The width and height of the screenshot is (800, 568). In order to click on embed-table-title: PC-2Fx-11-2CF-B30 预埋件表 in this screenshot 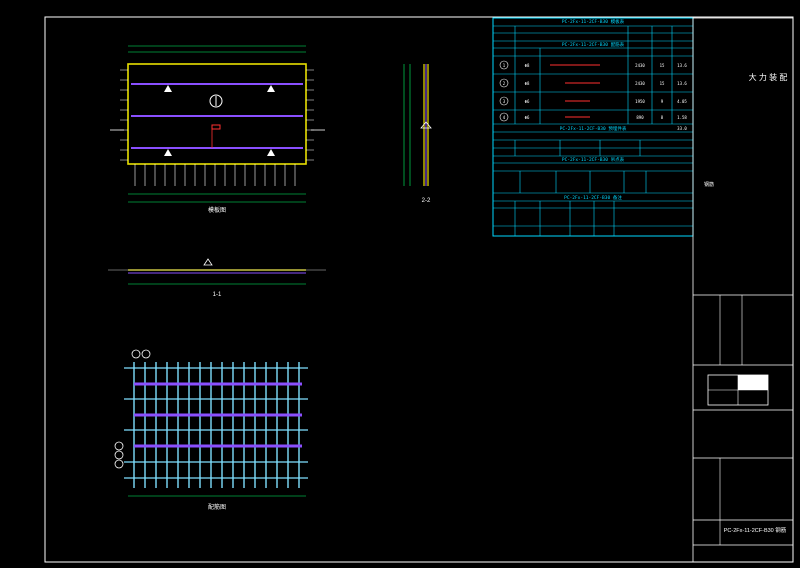, I will do `click(593, 128)`.